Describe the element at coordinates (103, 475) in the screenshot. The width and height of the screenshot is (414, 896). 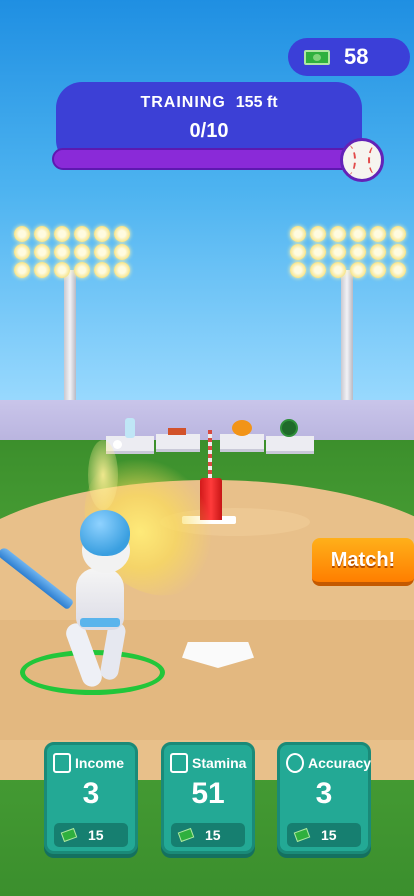
I see `ball-trail` at that location.